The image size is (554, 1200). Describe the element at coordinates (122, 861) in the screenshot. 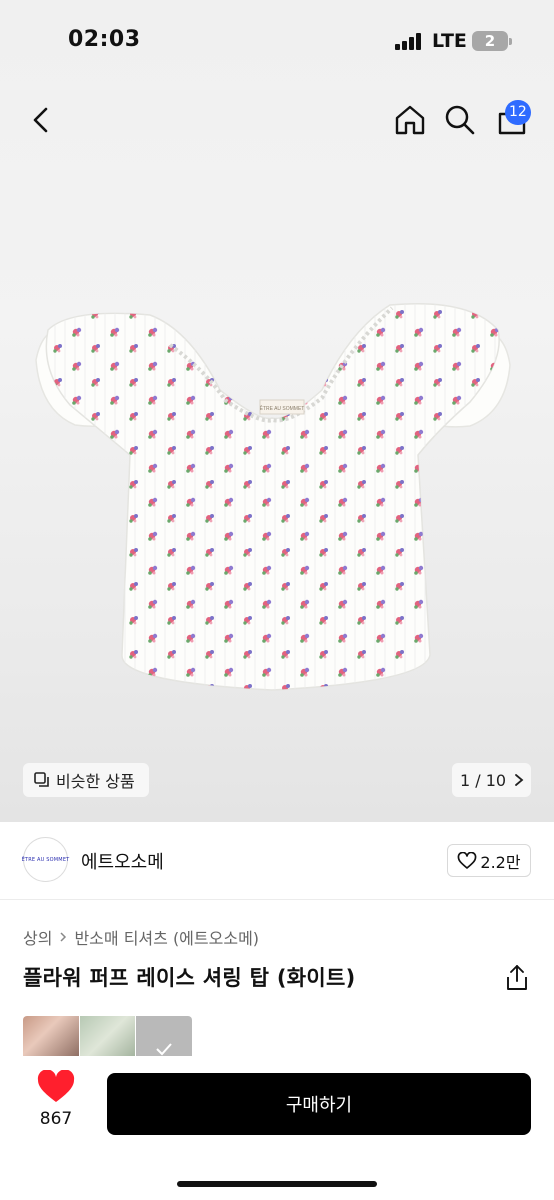

I see `store-name: 에트오소메` at that location.